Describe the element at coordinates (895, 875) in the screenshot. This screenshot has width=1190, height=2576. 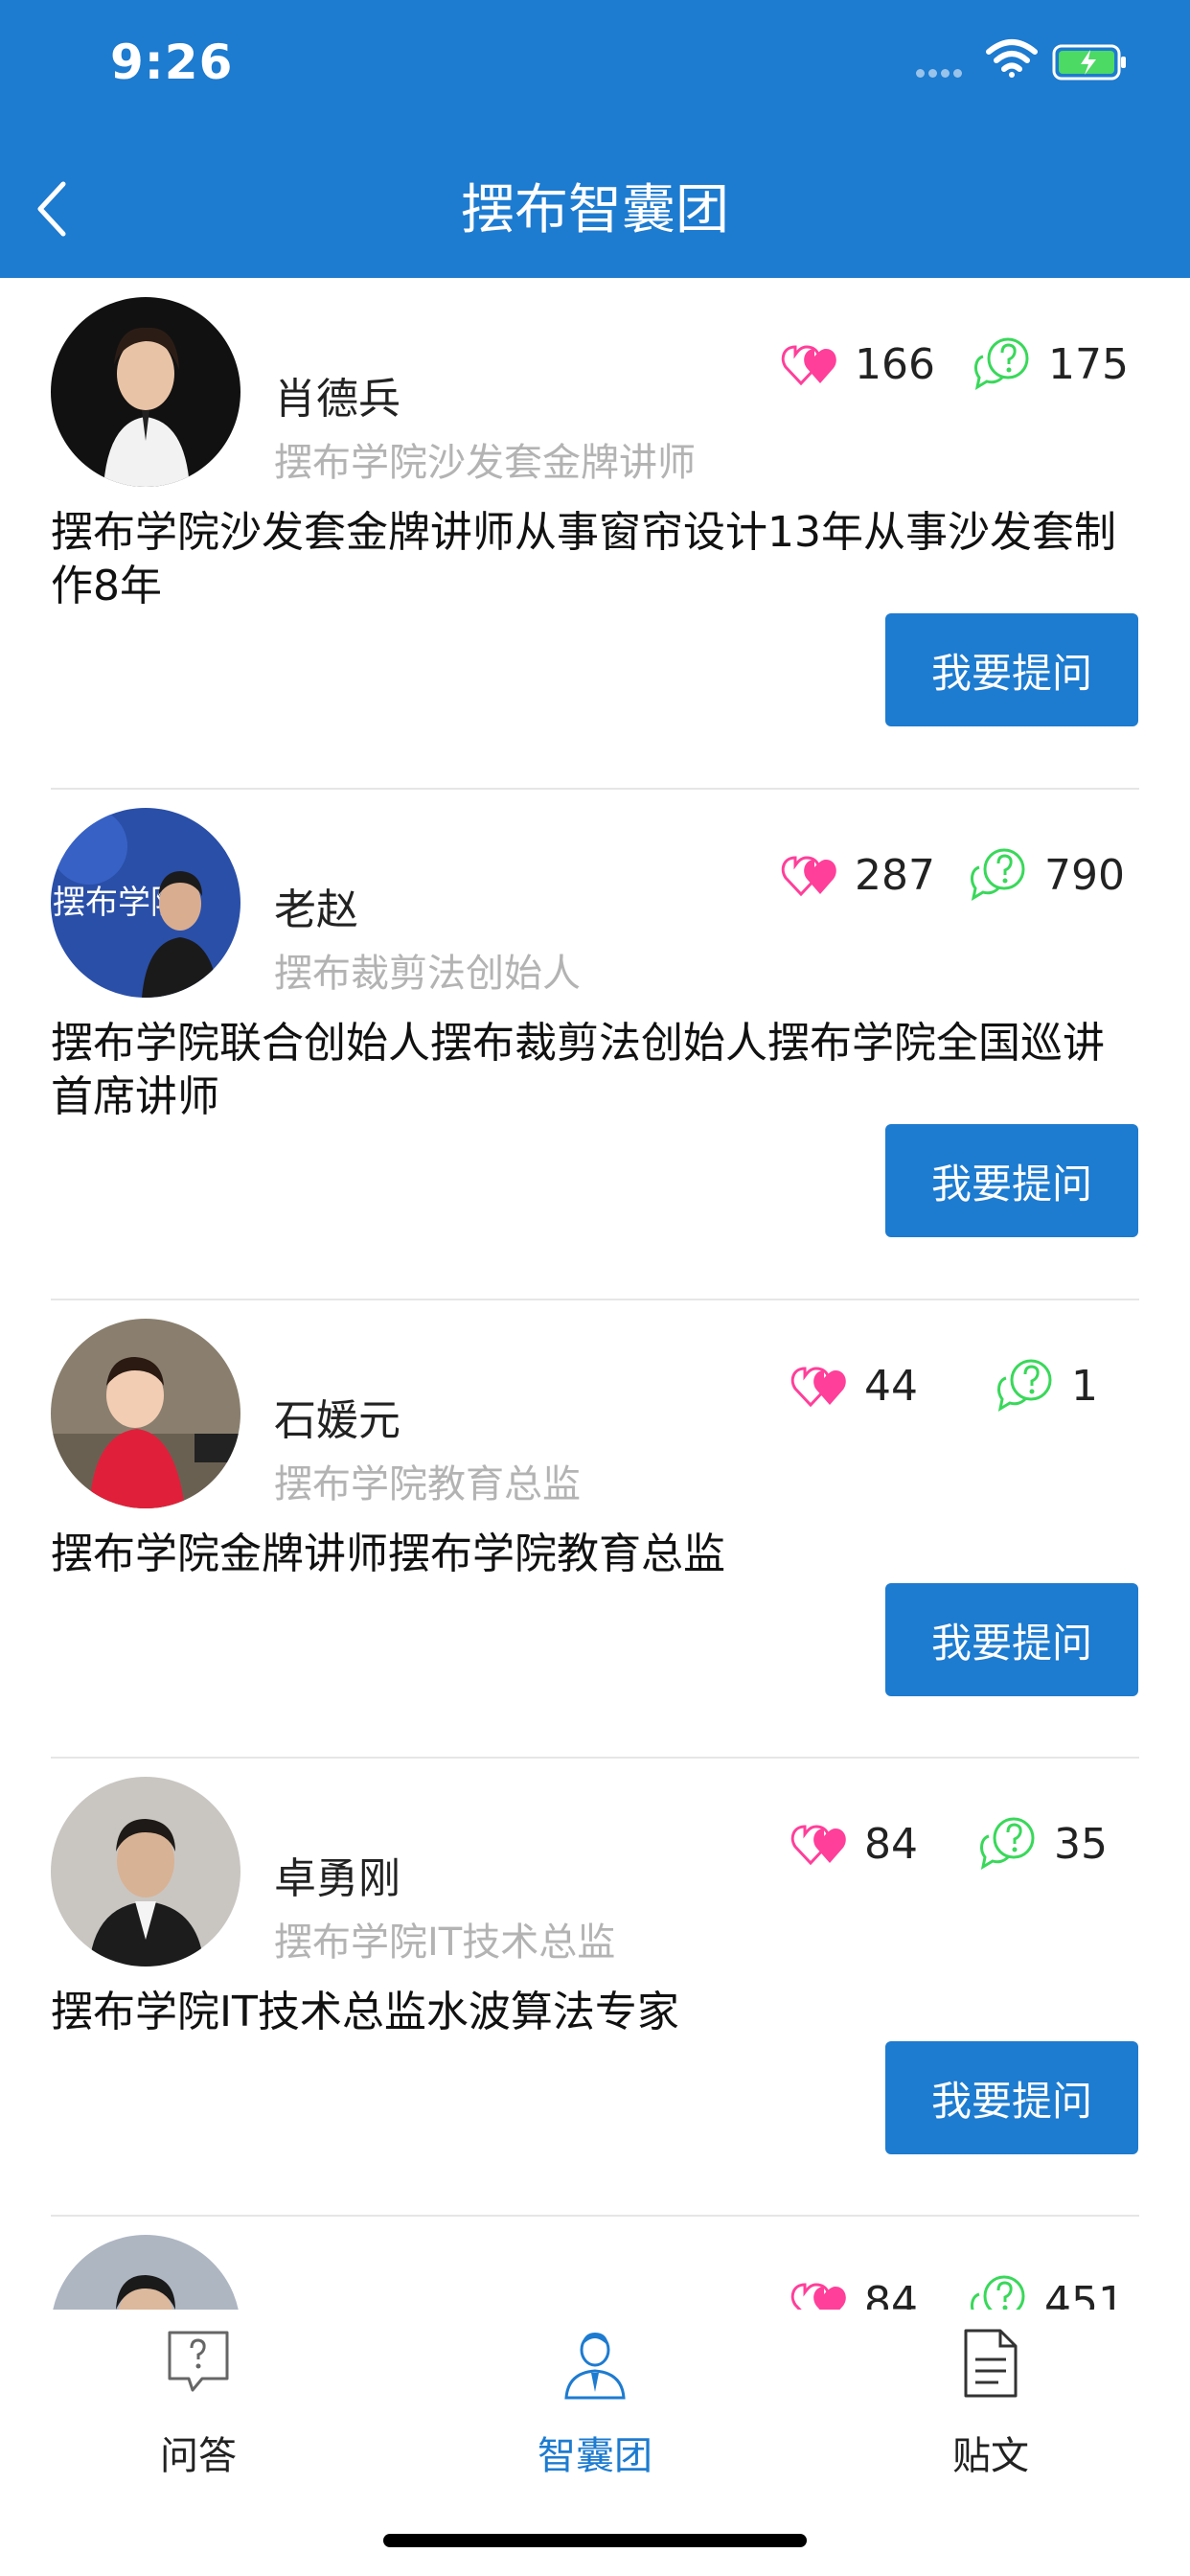
I see `likes-count: 287` at that location.